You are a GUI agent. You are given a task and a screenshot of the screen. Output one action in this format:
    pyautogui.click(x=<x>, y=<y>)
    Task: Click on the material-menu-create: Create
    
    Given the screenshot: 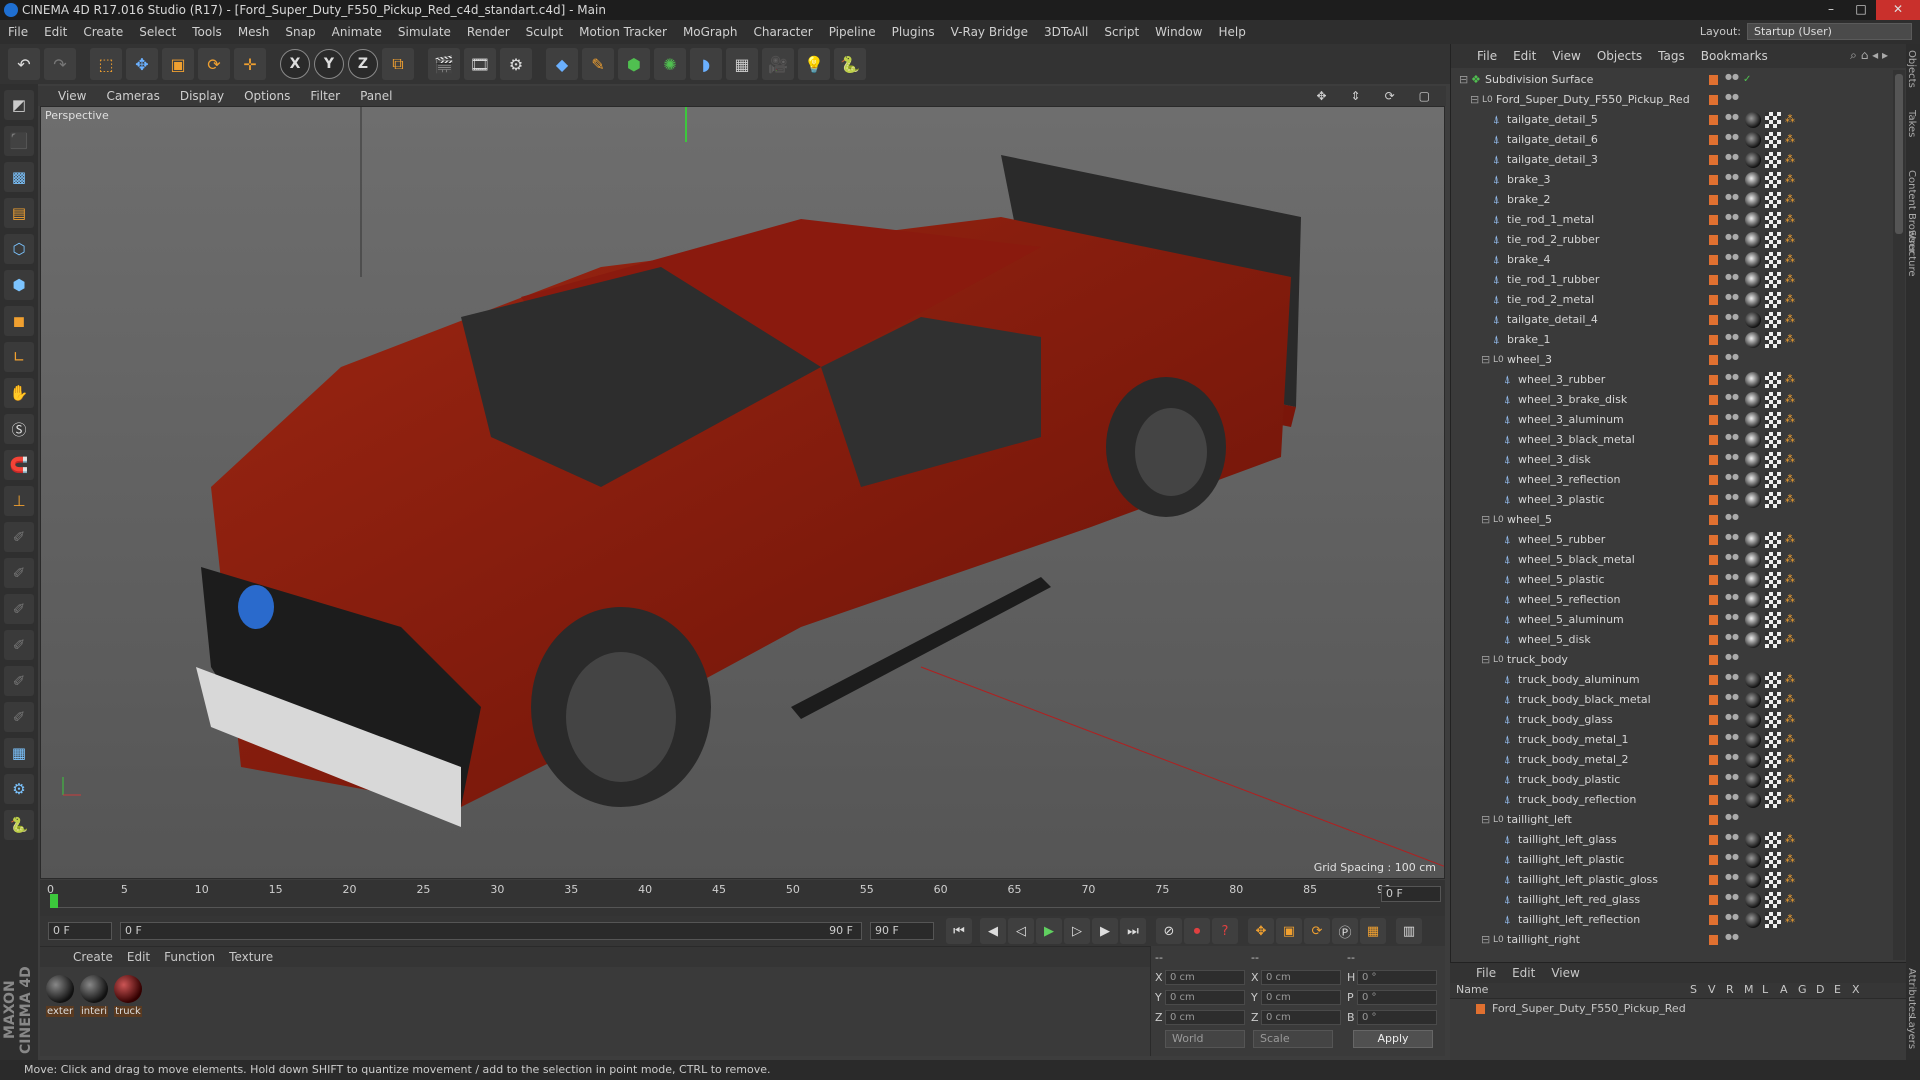 What is the action you would take?
    pyautogui.click(x=93, y=957)
    